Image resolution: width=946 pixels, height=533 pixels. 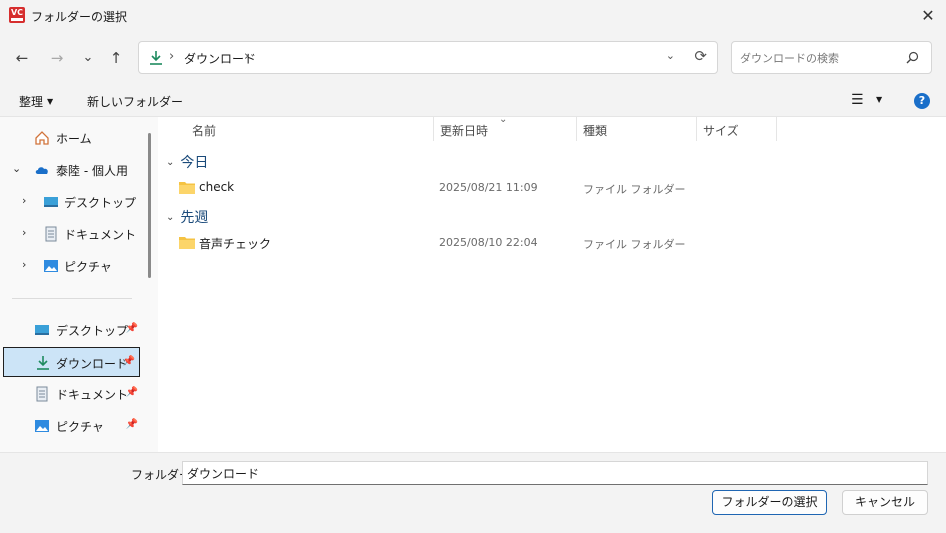 I want to click on app-icon: VC, so click(x=17, y=15).